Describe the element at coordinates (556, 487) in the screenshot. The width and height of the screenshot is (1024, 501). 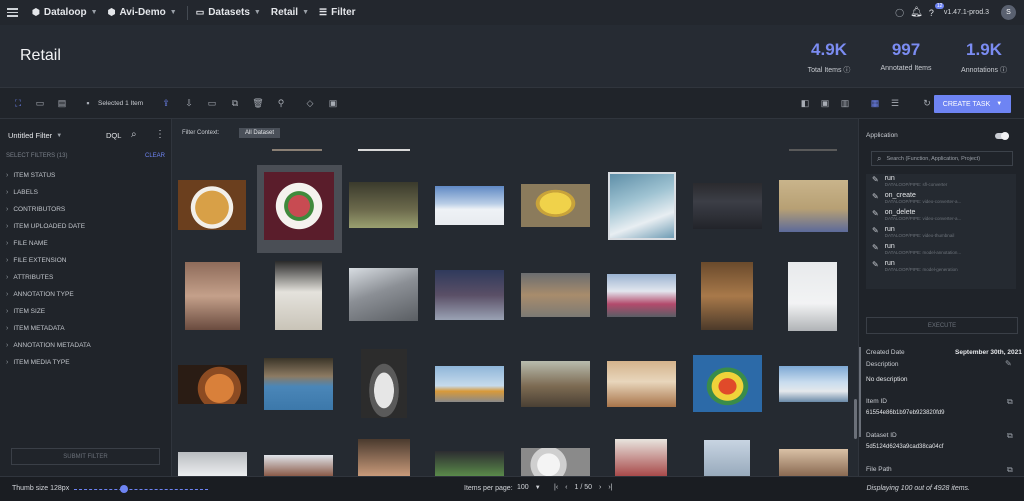
I see `first-page-icon: |‹` at that location.